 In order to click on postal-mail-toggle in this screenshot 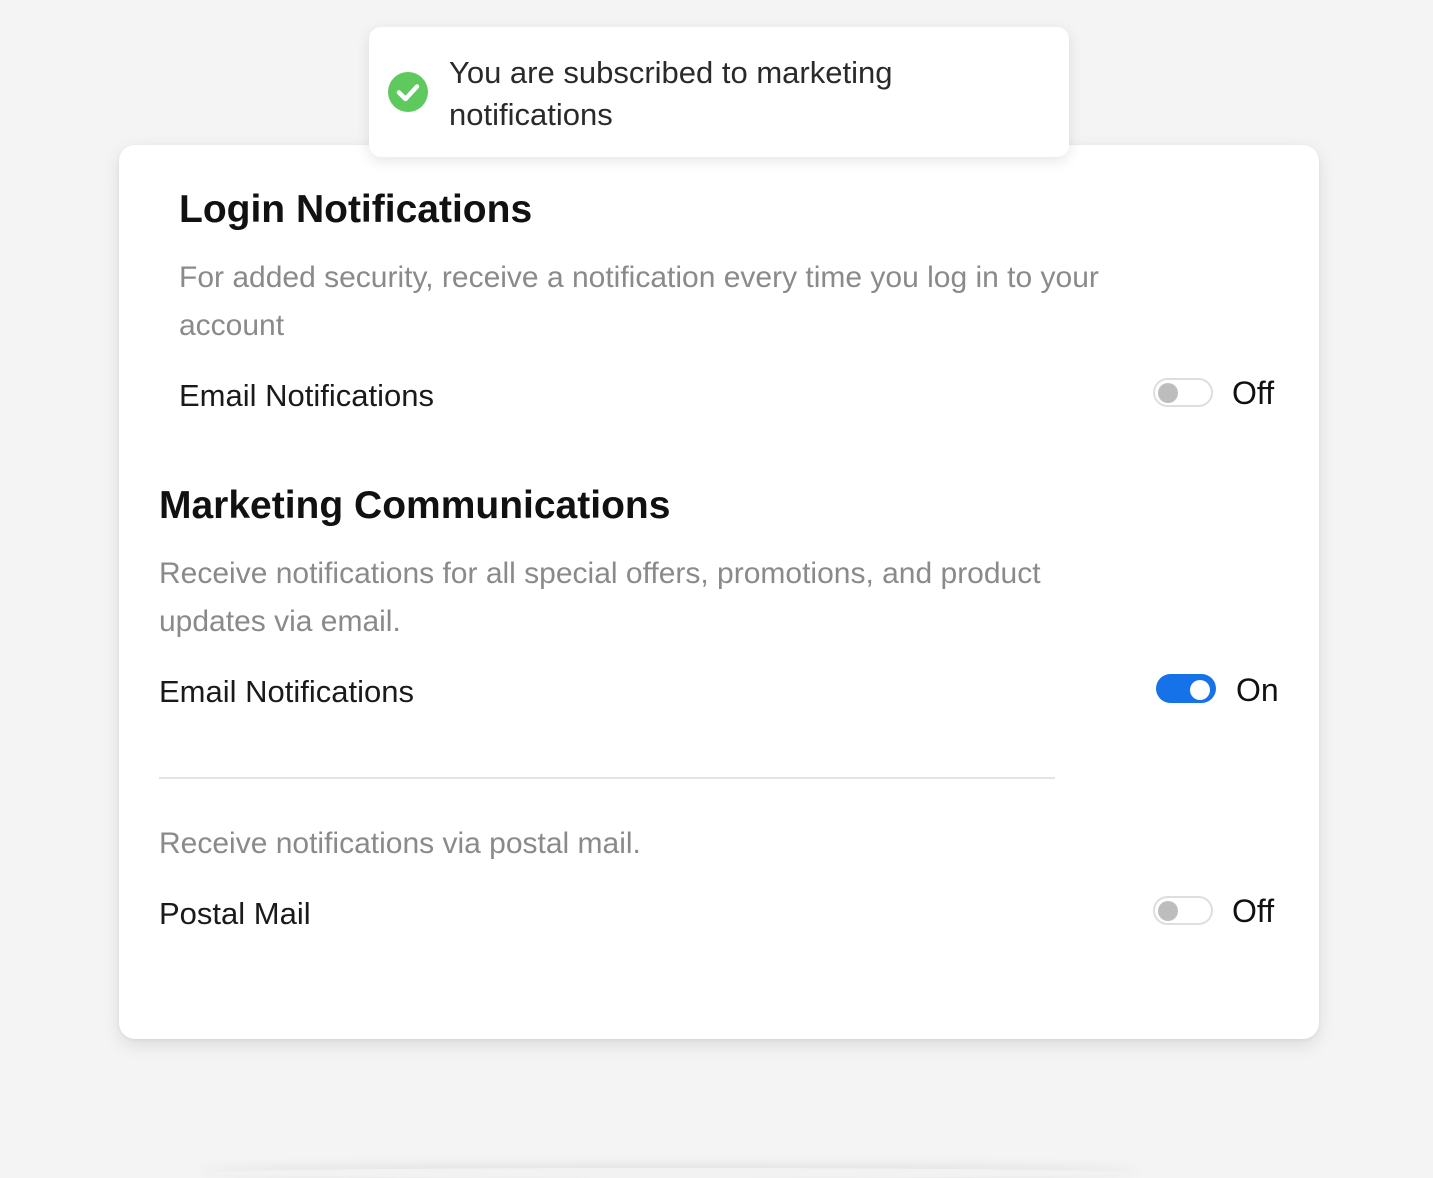, I will do `click(1183, 910)`.